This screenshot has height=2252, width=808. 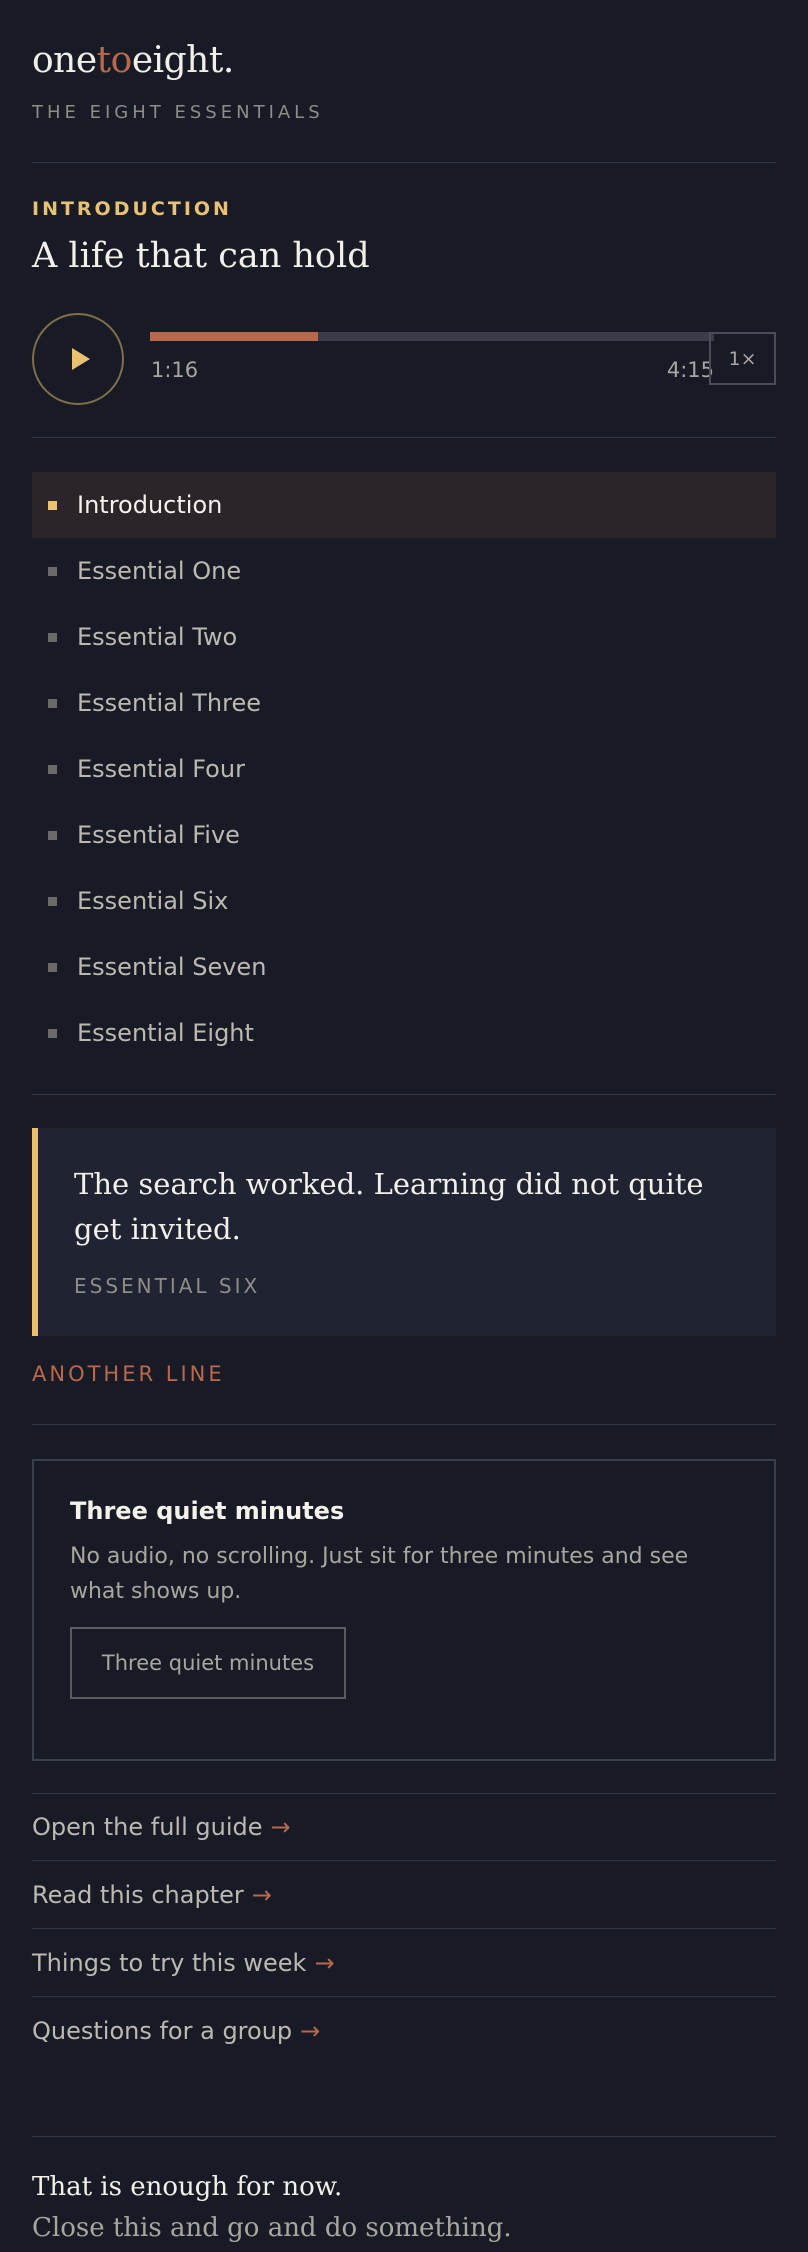 What do you see at coordinates (272, 2228) in the screenshot?
I see `footer-line-two: Close this and go and do something.` at bounding box center [272, 2228].